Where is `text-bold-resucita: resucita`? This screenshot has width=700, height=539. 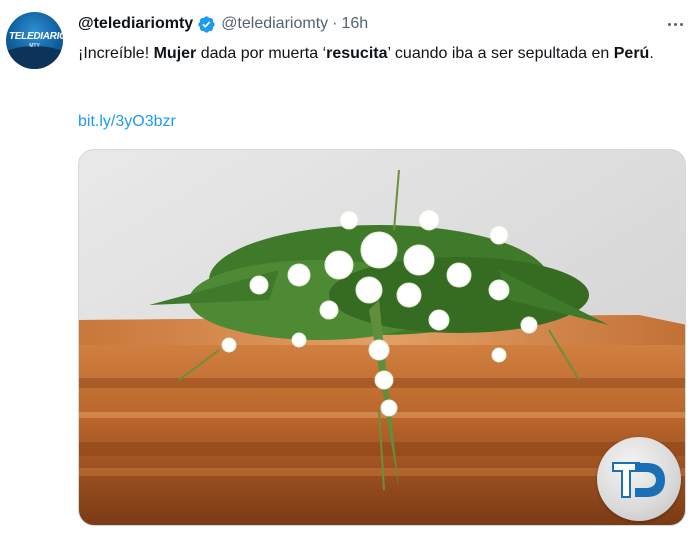 text-bold-resucita: resucita is located at coordinates (357, 53).